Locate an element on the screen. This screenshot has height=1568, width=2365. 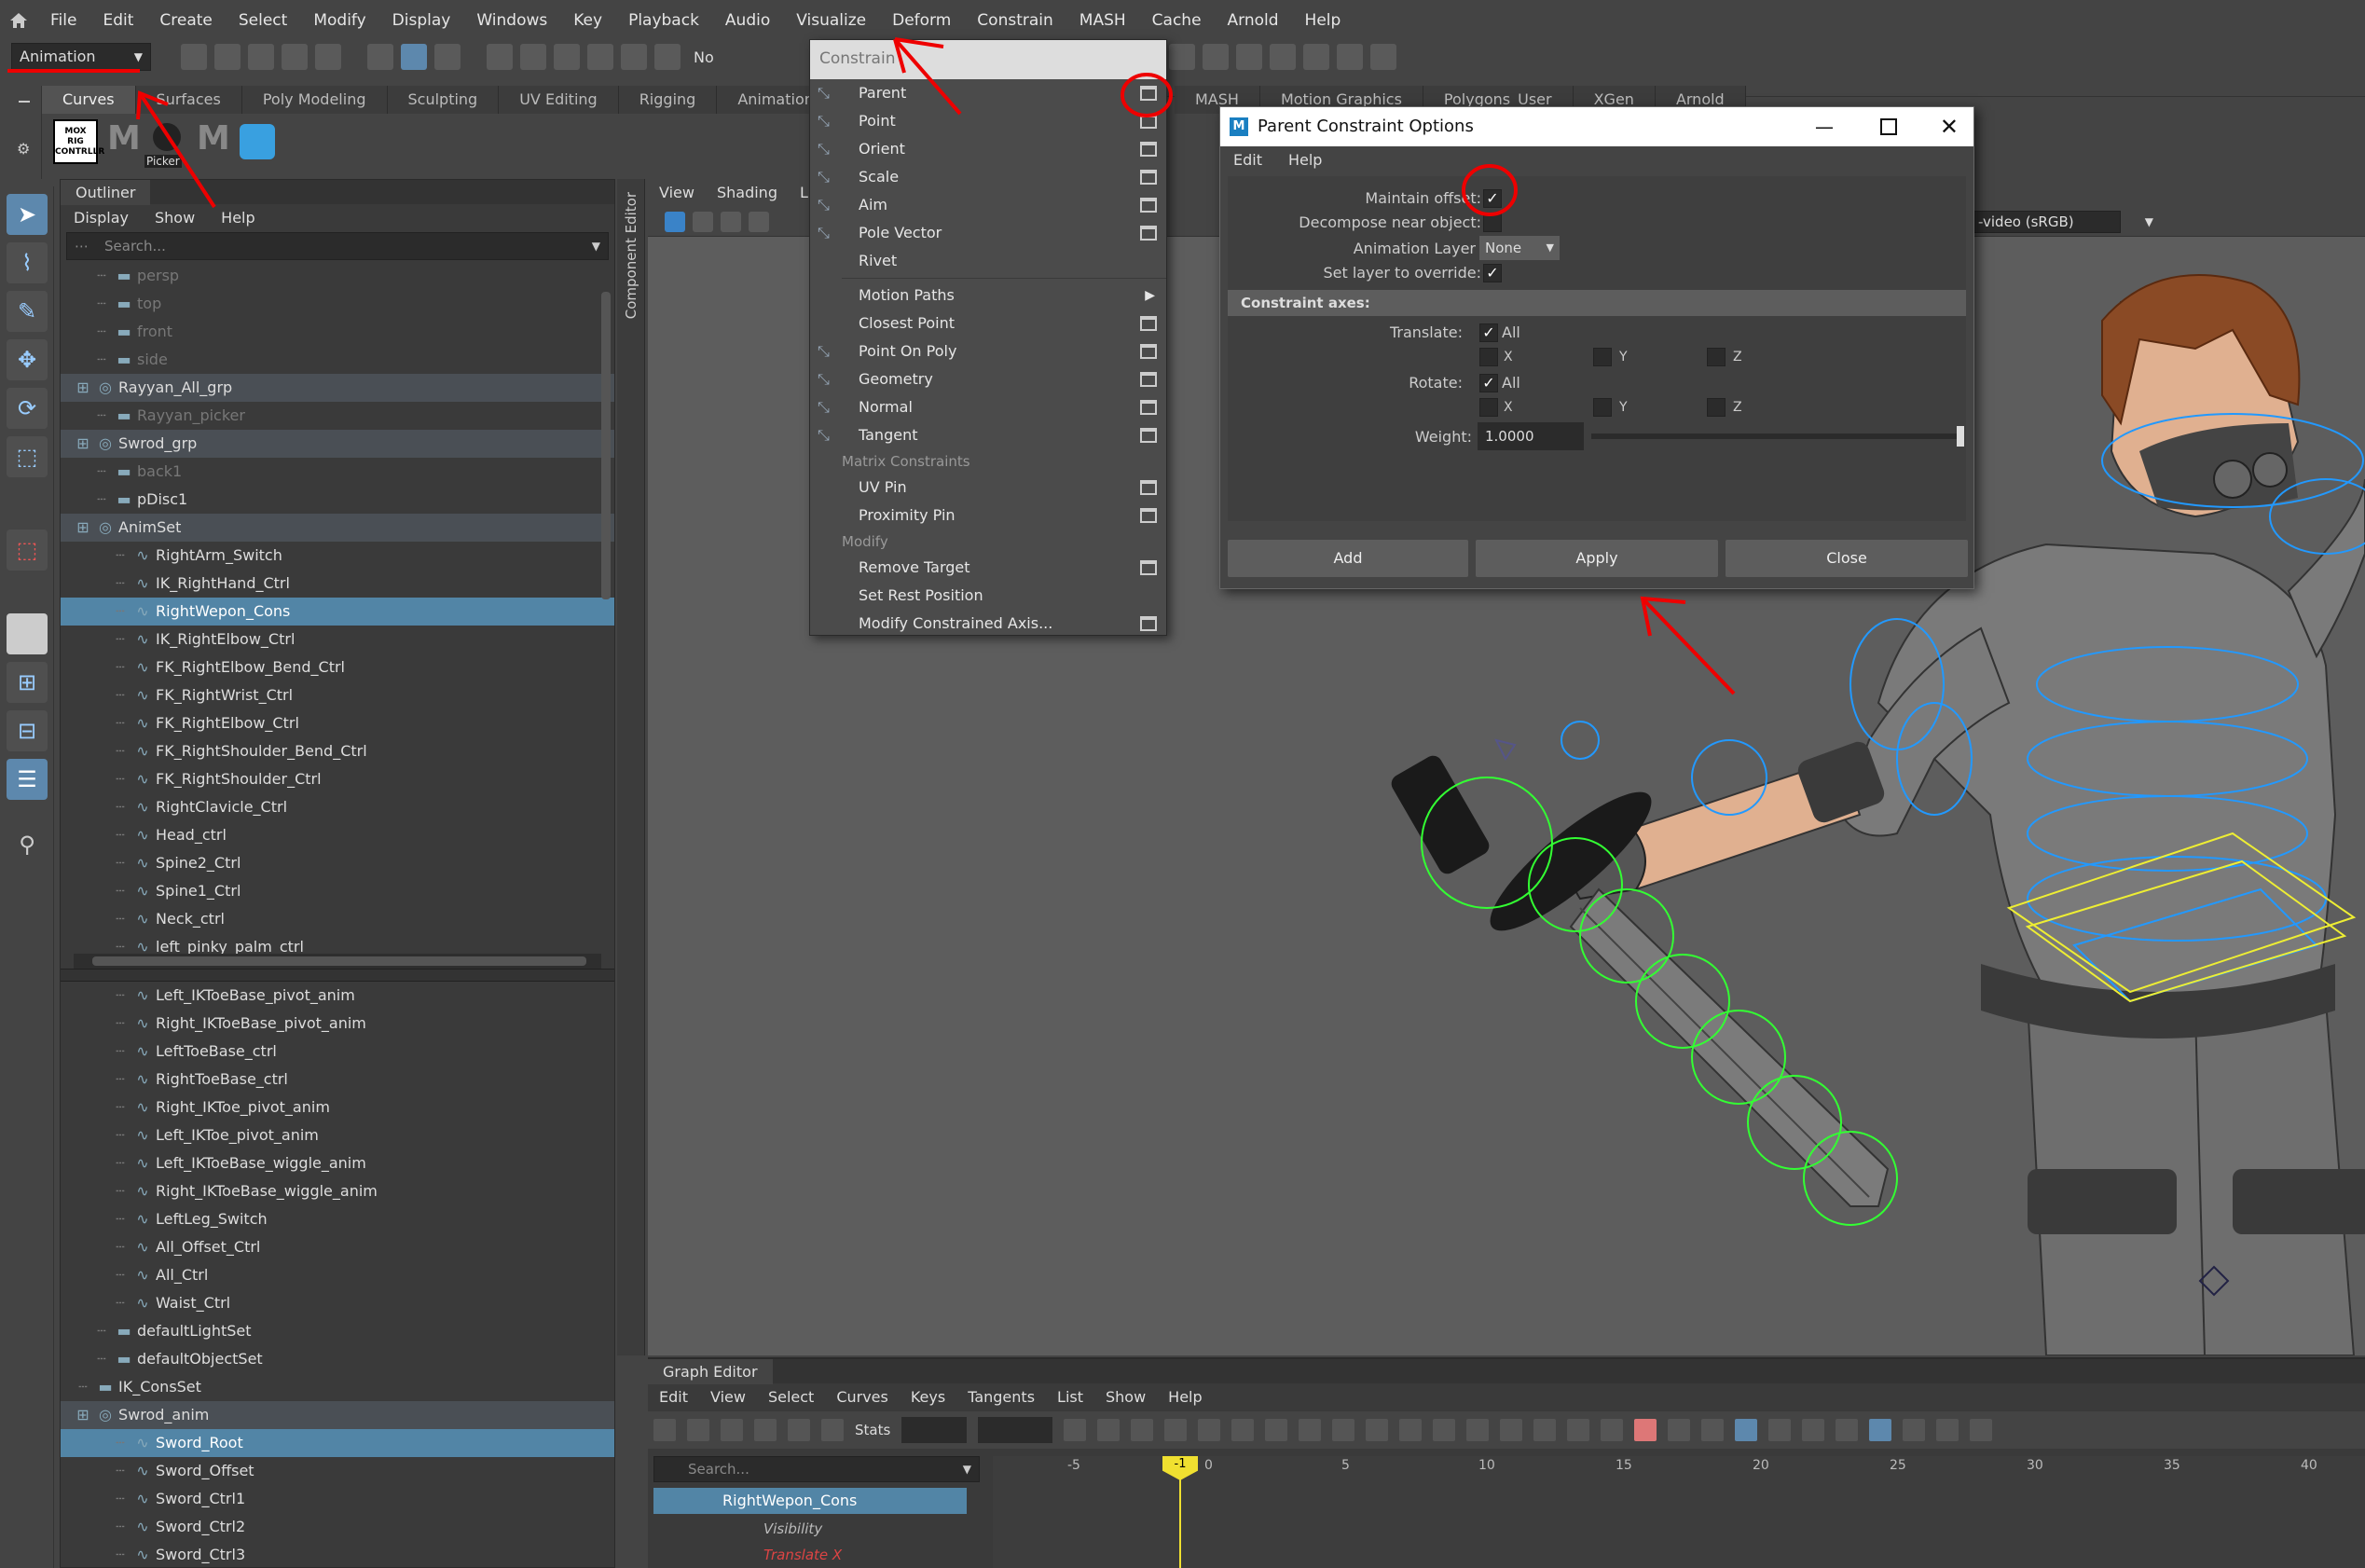
free-weight-icon is located at coordinates (1511, 1430).